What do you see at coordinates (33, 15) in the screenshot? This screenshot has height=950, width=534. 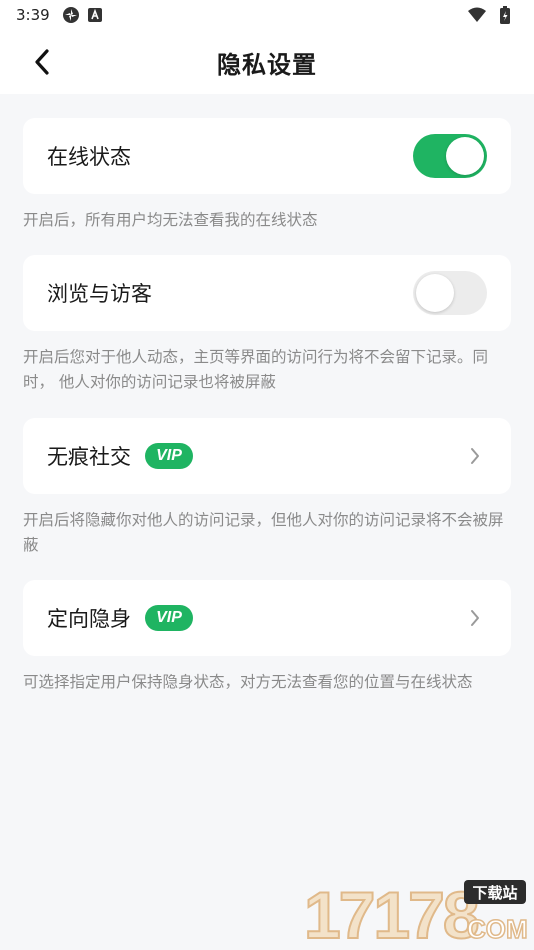 I see `status-time: 3:39` at bounding box center [33, 15].